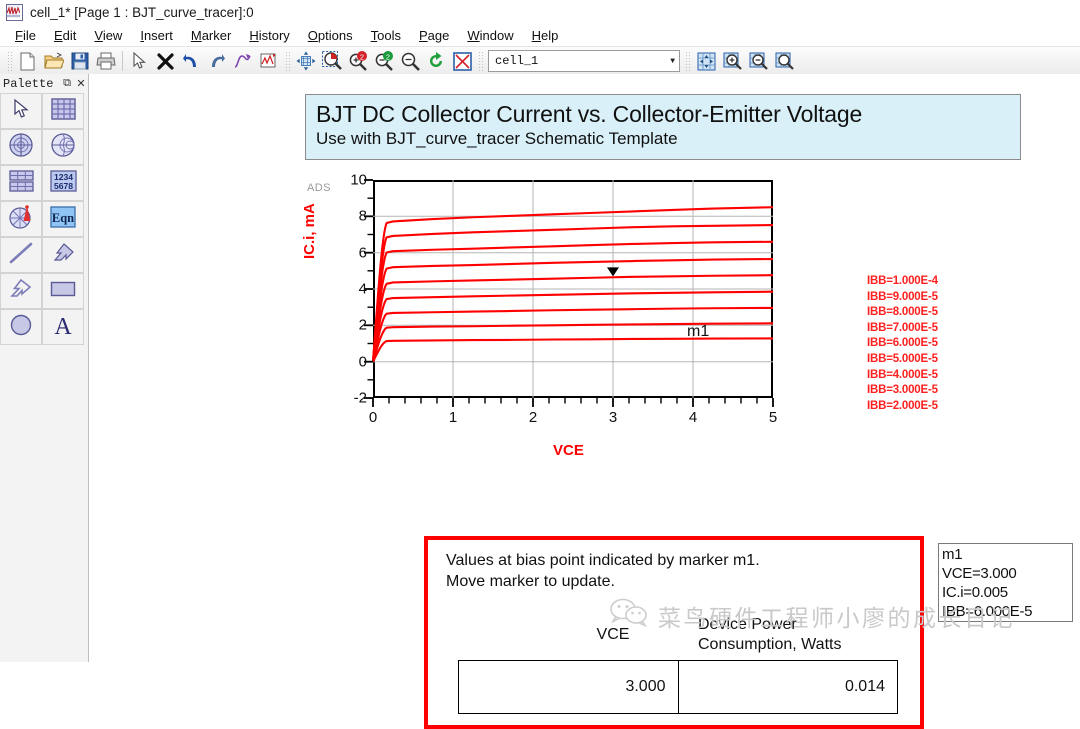 This screenshot has height=729, width=1080. I want to click on y-tick-10: 10, so click(358, 180).